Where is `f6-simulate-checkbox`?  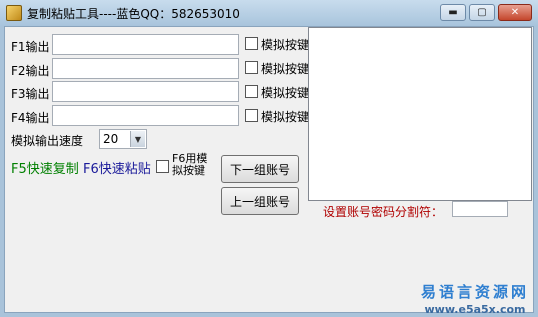
f6-simulate-checkbox is located at coordinates (162, 166).